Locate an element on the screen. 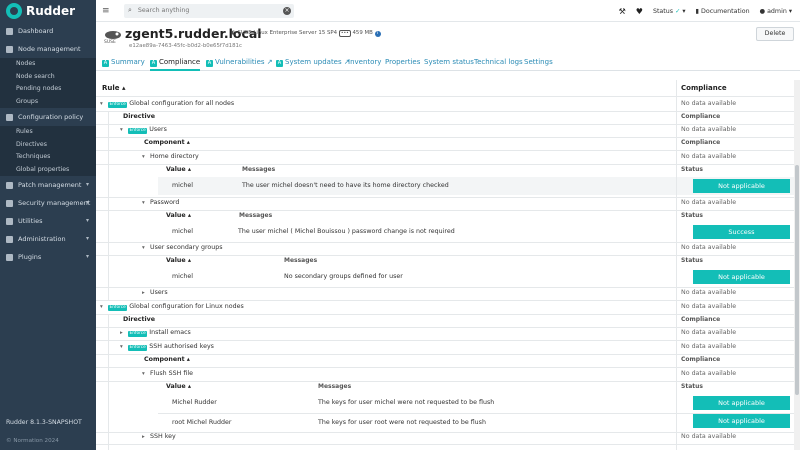 The height and width of the screenshot is (450, 800). tab-properties: Properties is located at coordinates (402, 62).